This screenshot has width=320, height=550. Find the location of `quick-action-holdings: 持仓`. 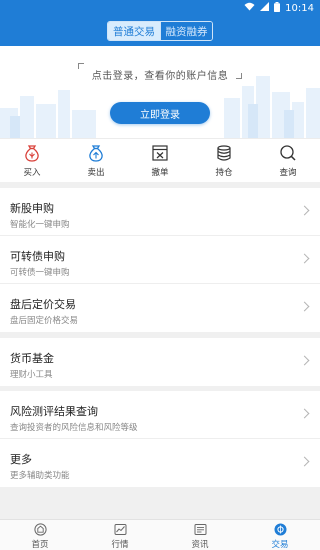

quick-action-holdings: 持仓 is located at coordinates (224, 160).